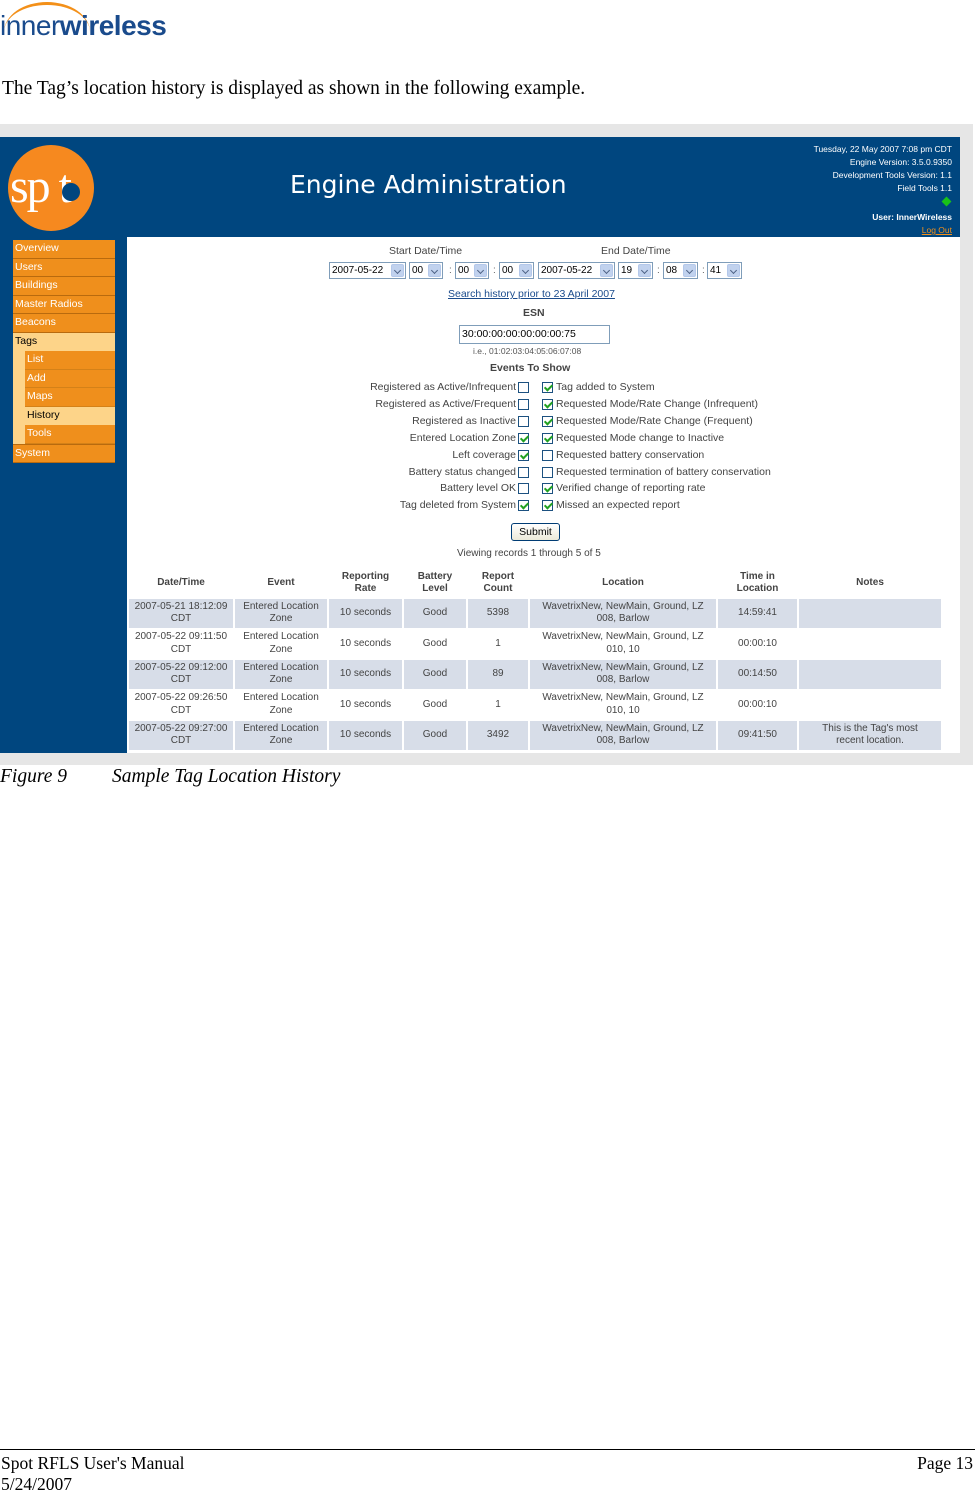 The height and width of the screenshot is (1495, 975). I want to click on event-left-label: Left coverage, so click(484, 454).